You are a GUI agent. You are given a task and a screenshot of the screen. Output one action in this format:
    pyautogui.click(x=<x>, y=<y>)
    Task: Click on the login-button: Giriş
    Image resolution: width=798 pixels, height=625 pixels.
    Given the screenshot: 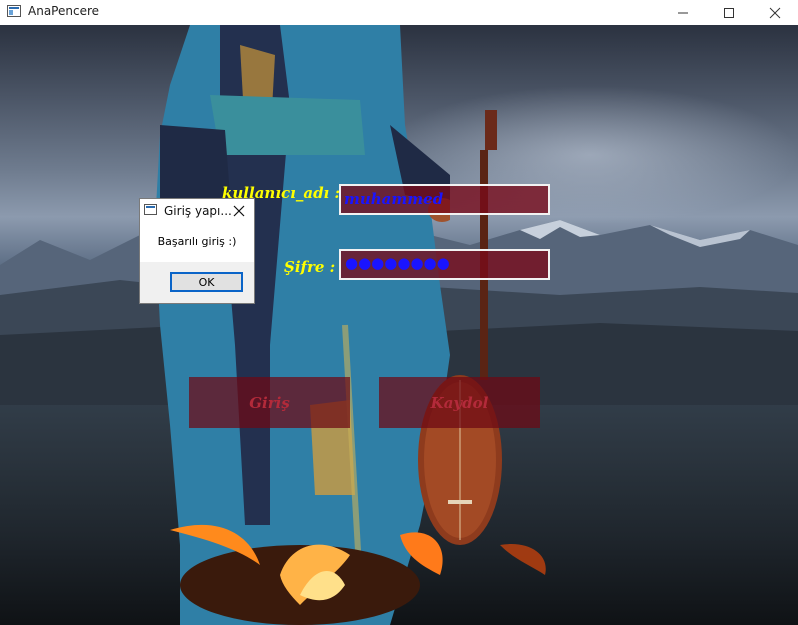 What is the action you would take?
    pyautogui.click(x=269, y=402)
    